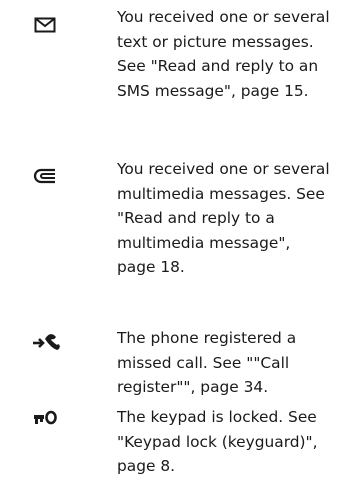 This screenshot has width=337, height=486. I want to click on envelope-icon, so click(30, 25).